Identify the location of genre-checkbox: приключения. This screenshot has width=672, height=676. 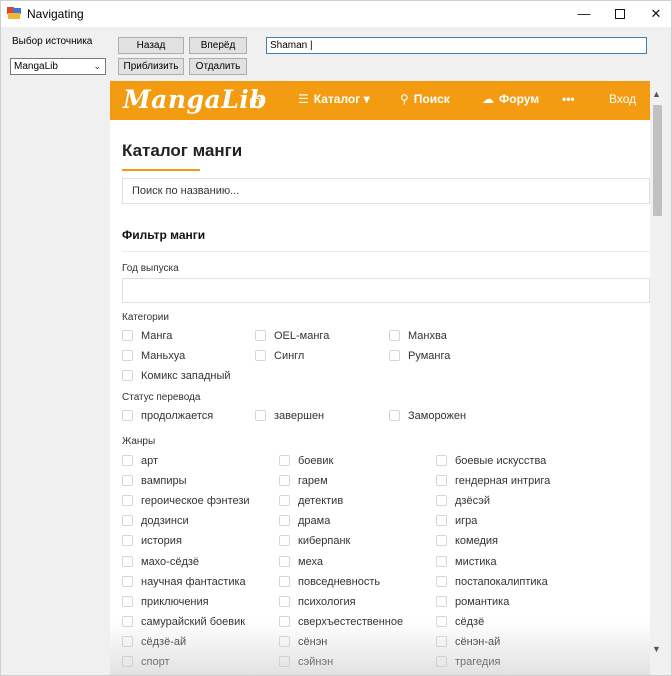
(165, 602).